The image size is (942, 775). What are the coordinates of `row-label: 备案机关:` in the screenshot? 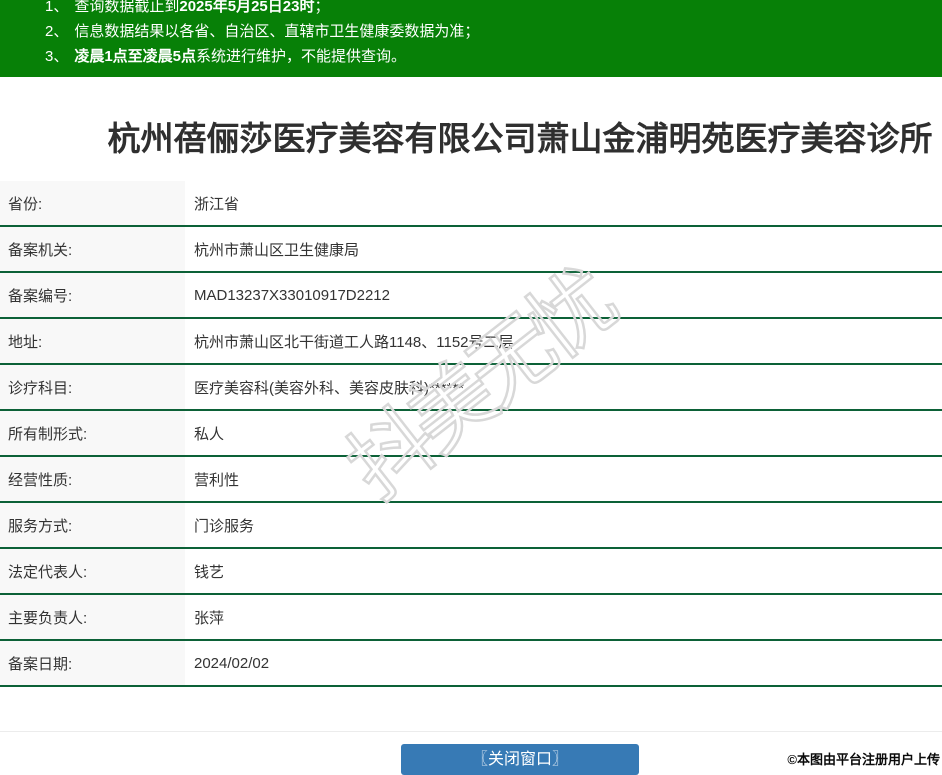 It's located at (92, 249).